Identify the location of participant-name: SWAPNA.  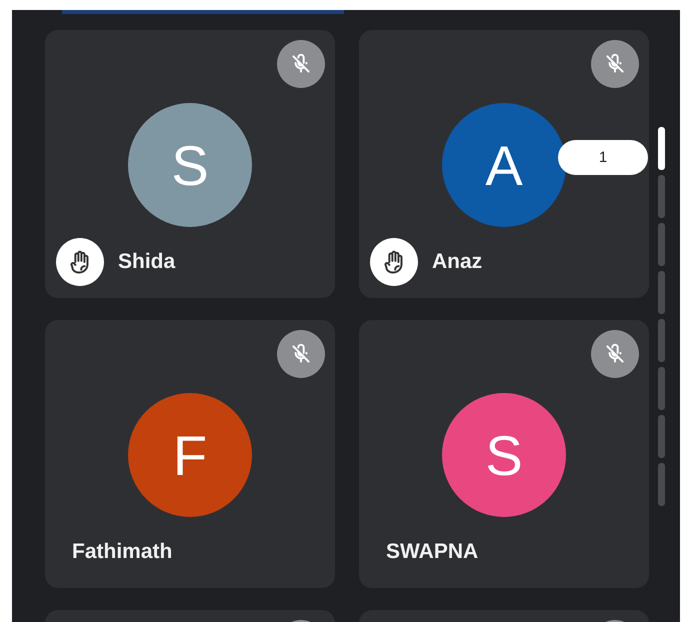
(432, 552).